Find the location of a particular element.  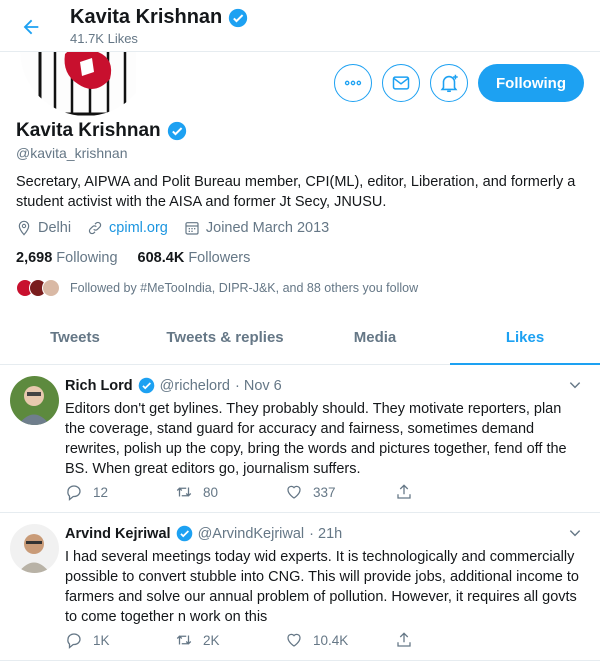

location-icon is located at coordinates (24, 228).